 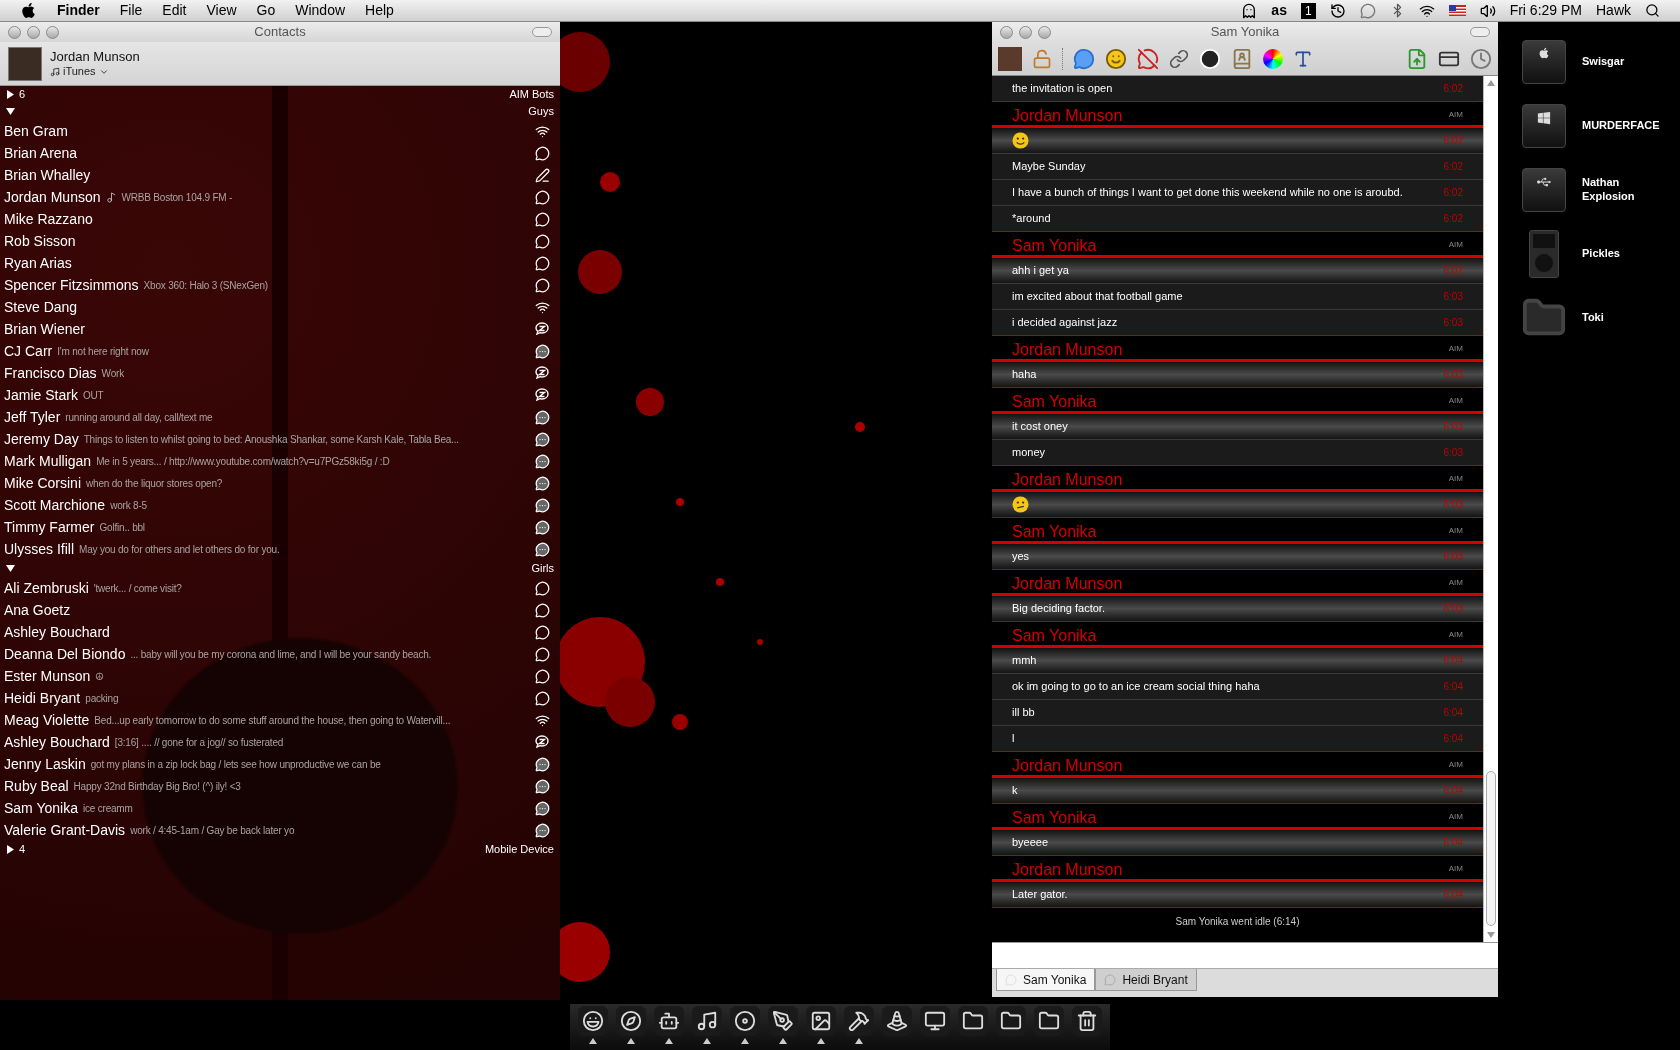 I want to click on contact-row: Jamie Stark OUT, so click(x=280, y=395).